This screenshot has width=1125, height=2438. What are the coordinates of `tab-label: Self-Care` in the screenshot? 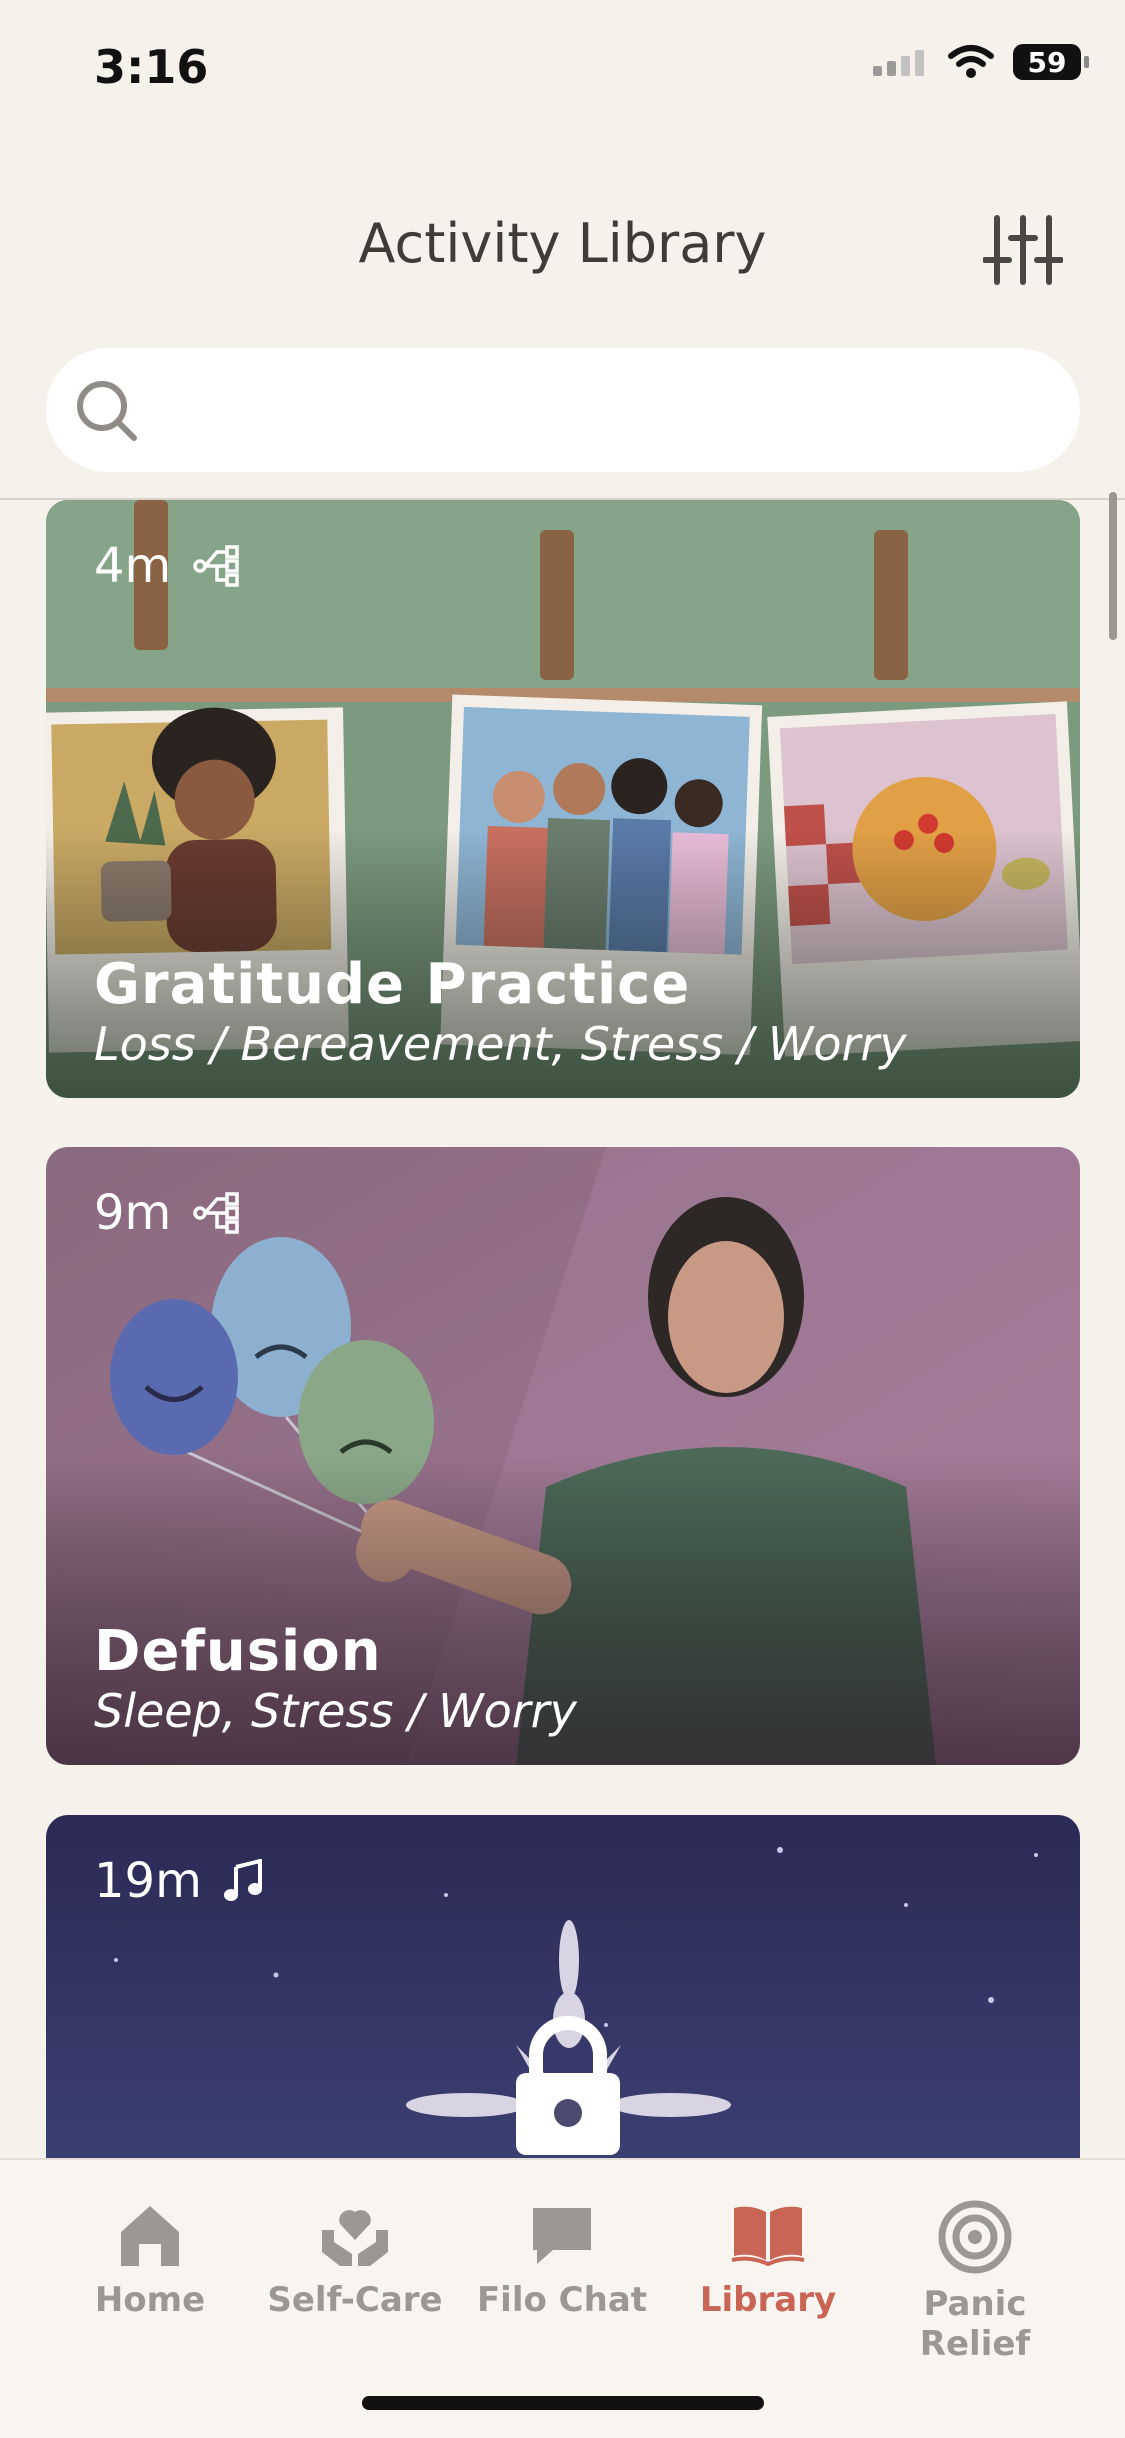 It's located at (355, 2300).